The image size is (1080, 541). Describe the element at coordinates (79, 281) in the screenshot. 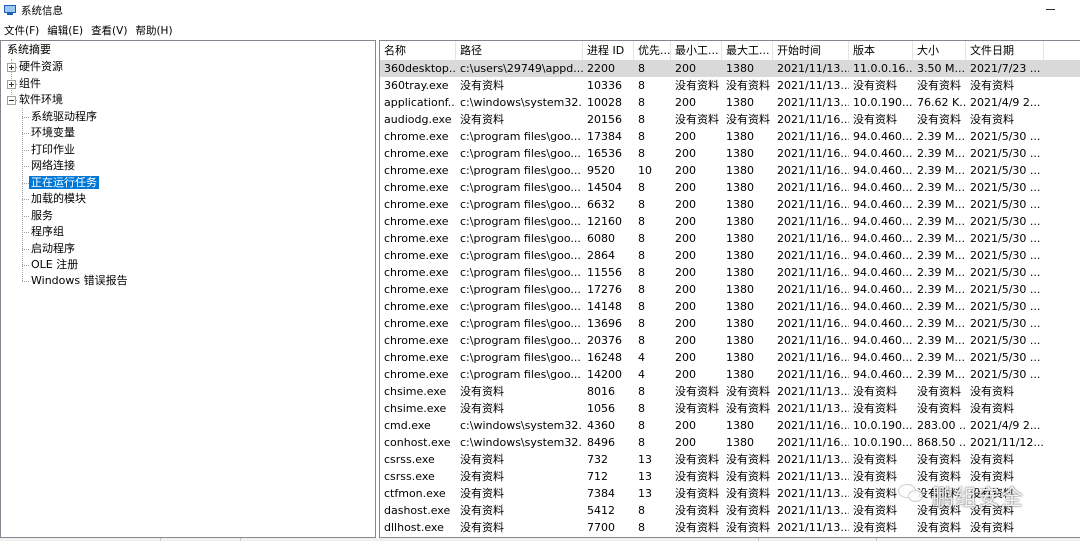

I see `tree-item-windows-error-reporting: Windows 错误报告` at that location.